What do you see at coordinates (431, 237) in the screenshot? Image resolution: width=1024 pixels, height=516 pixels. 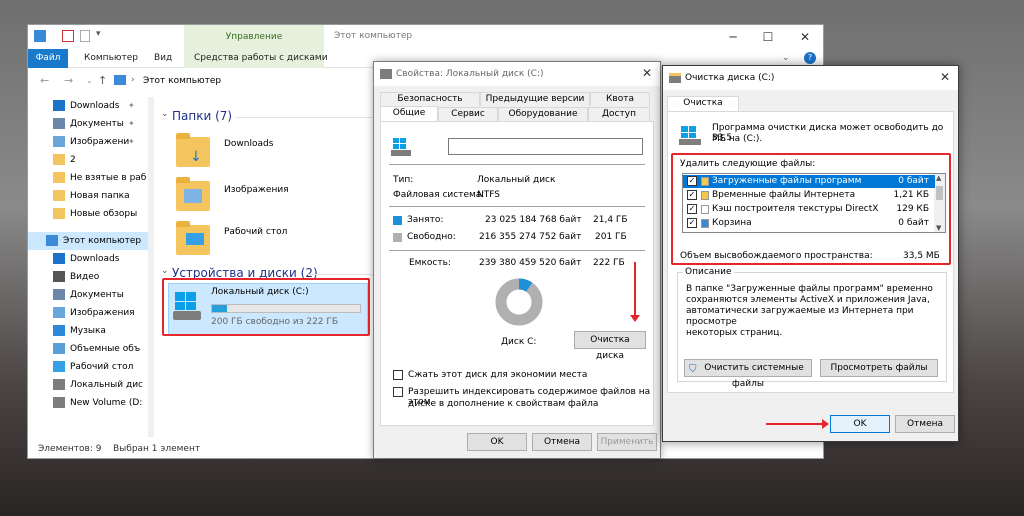 I see `free-label: Свободно:` at bounding box center [431, 237].